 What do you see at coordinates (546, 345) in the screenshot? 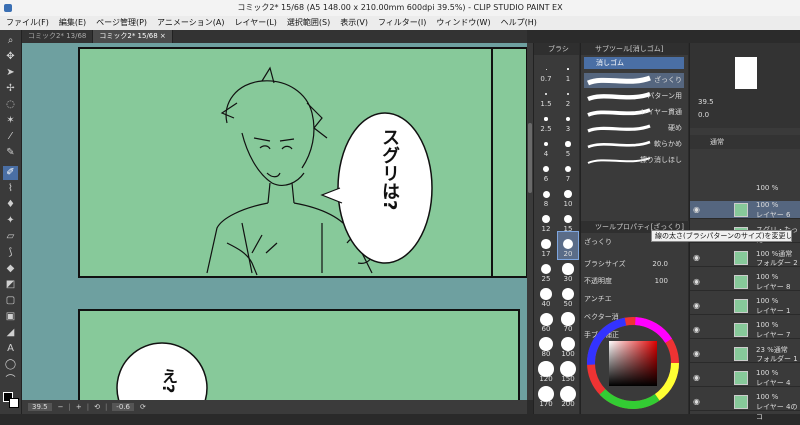
I see `brush-size-option: 80` at bounding box center [546, 345].